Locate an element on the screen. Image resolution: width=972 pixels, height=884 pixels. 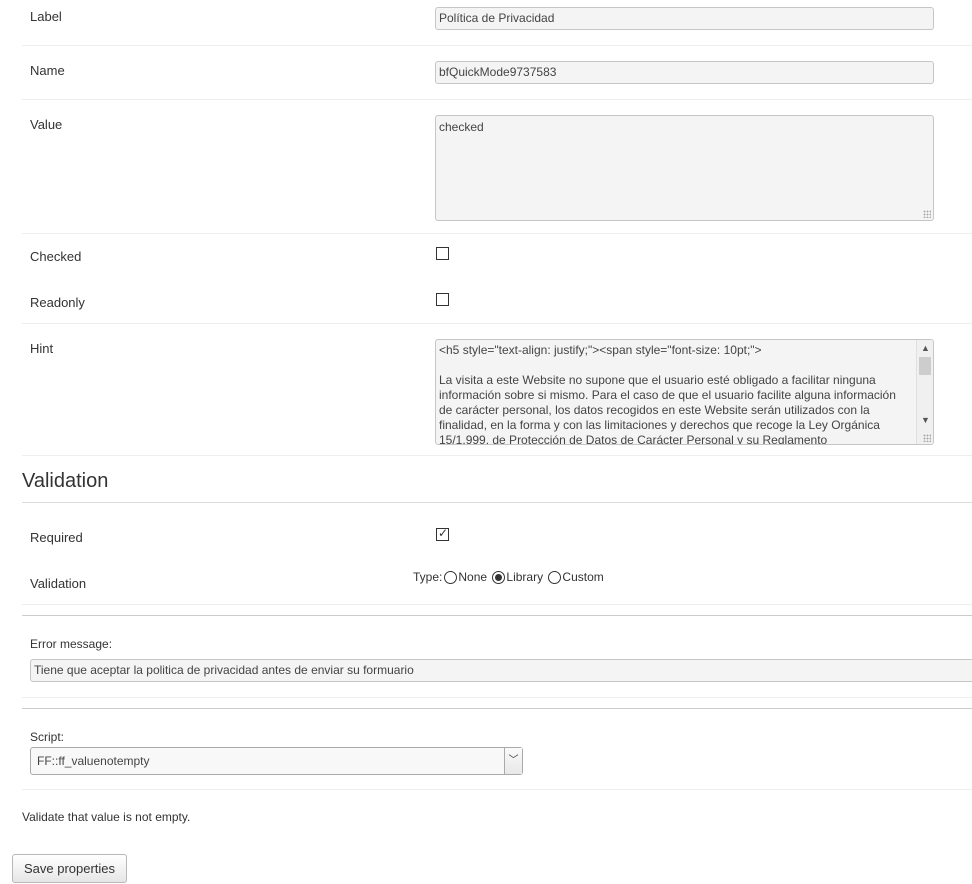
script-description: Validate that value is not empty. is located at coordinates (106, 817).